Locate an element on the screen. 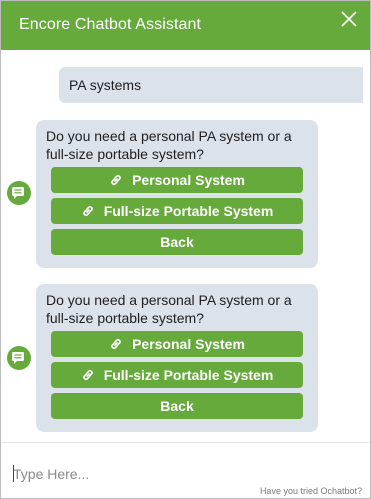  promo-link: Have you tried Ochatbot? is located at coordinates (311, 491).